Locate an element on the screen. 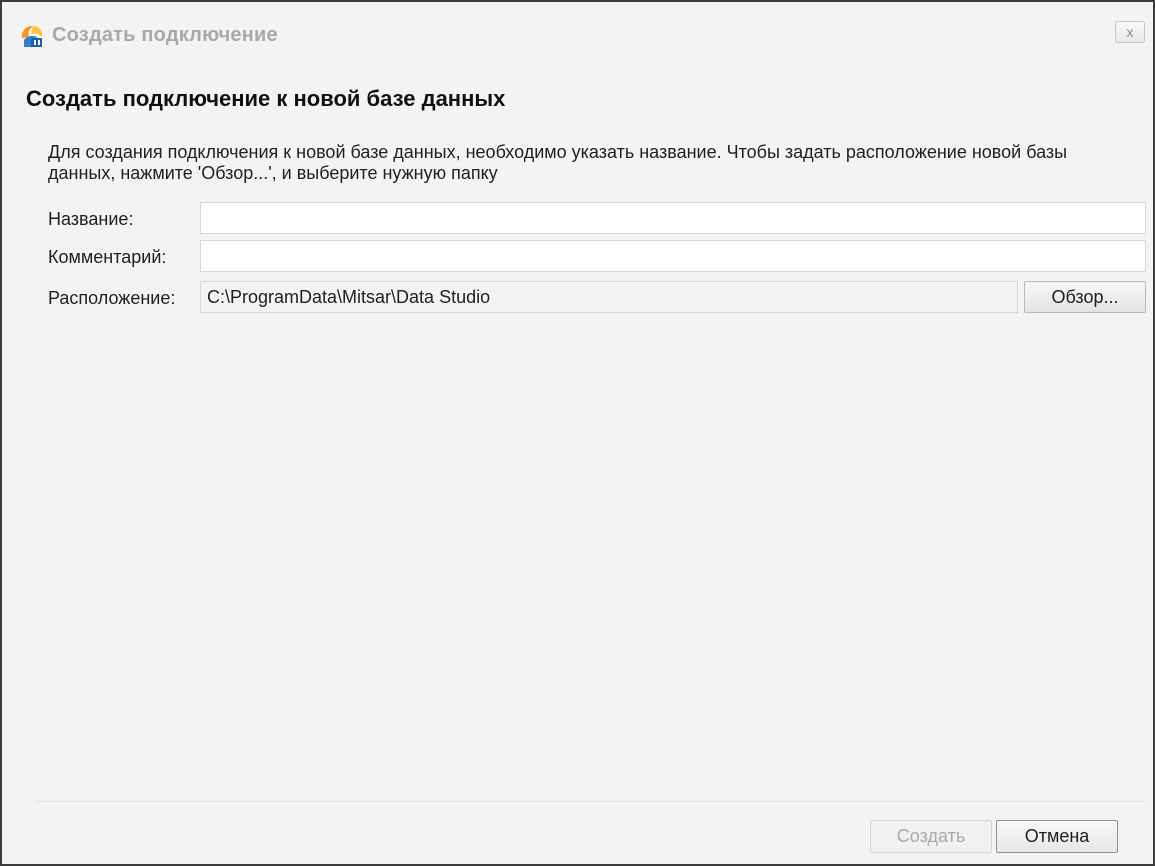  location-label: Расположение: is located at coordinates (112, 298).